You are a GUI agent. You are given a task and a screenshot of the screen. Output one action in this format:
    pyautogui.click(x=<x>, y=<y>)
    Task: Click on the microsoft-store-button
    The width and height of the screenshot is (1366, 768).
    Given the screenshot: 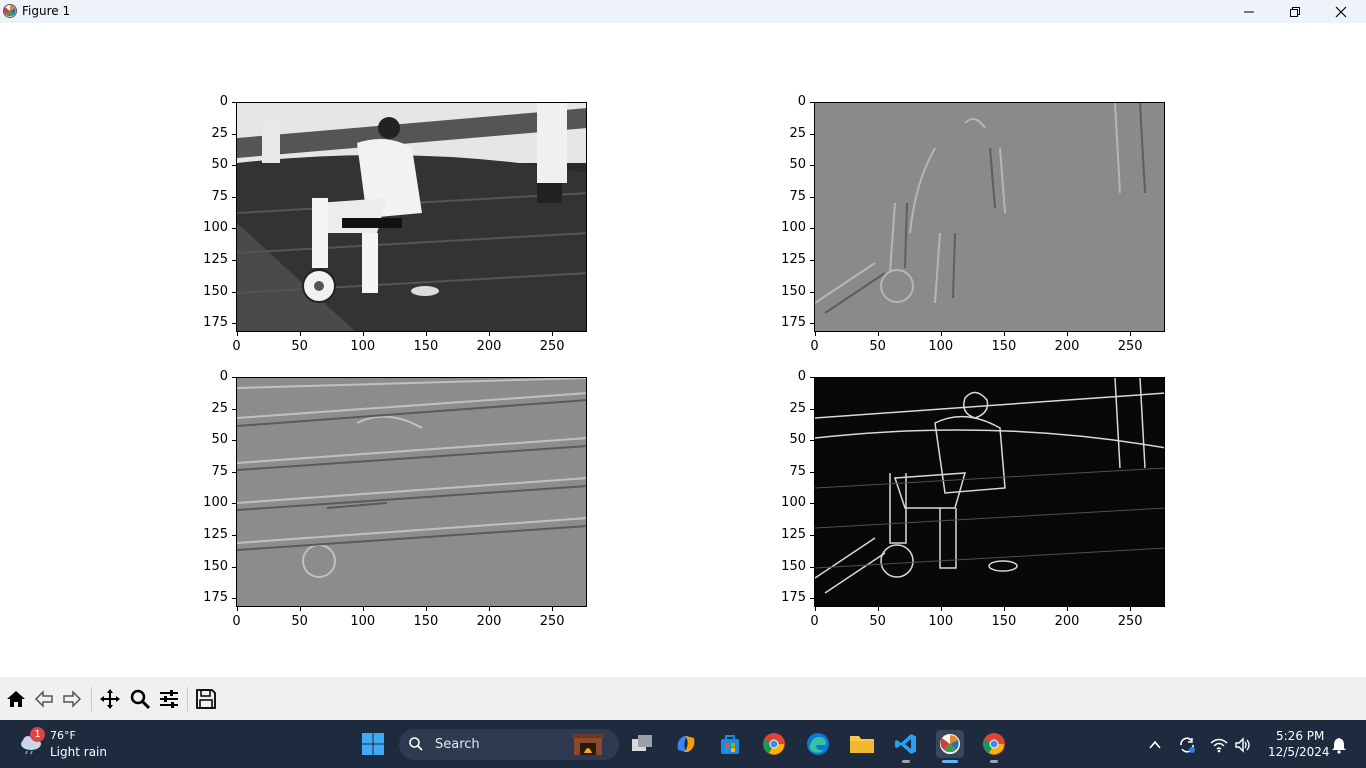 What is the action you would take?
    pyautogui.click(x=730, y=744)
    